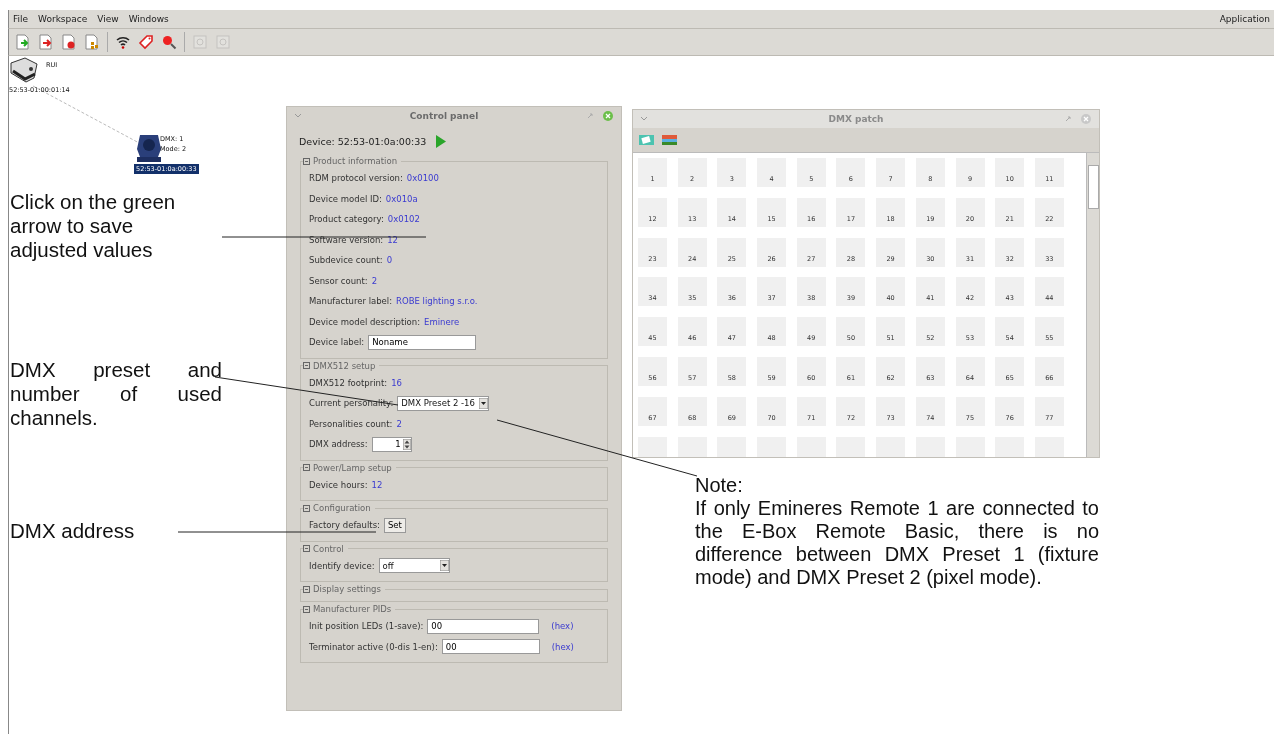 The width and height of the screenshot is (1274, 734). Describe the element at coordinates (146, 42) in the screenshot. I see `tag-icon` at that location.